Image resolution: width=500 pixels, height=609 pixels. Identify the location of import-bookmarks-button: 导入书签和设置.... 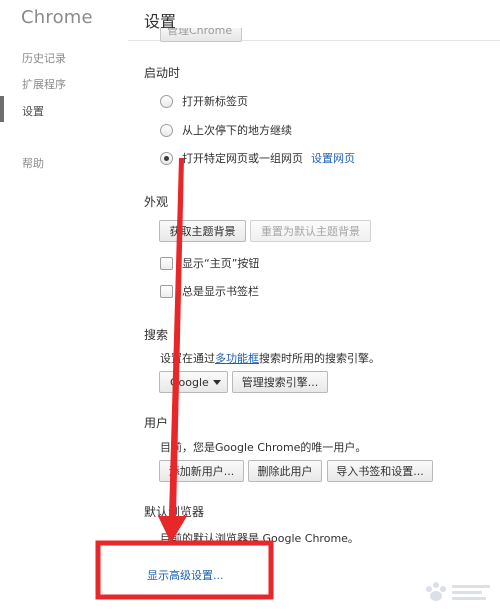
(380, 471).